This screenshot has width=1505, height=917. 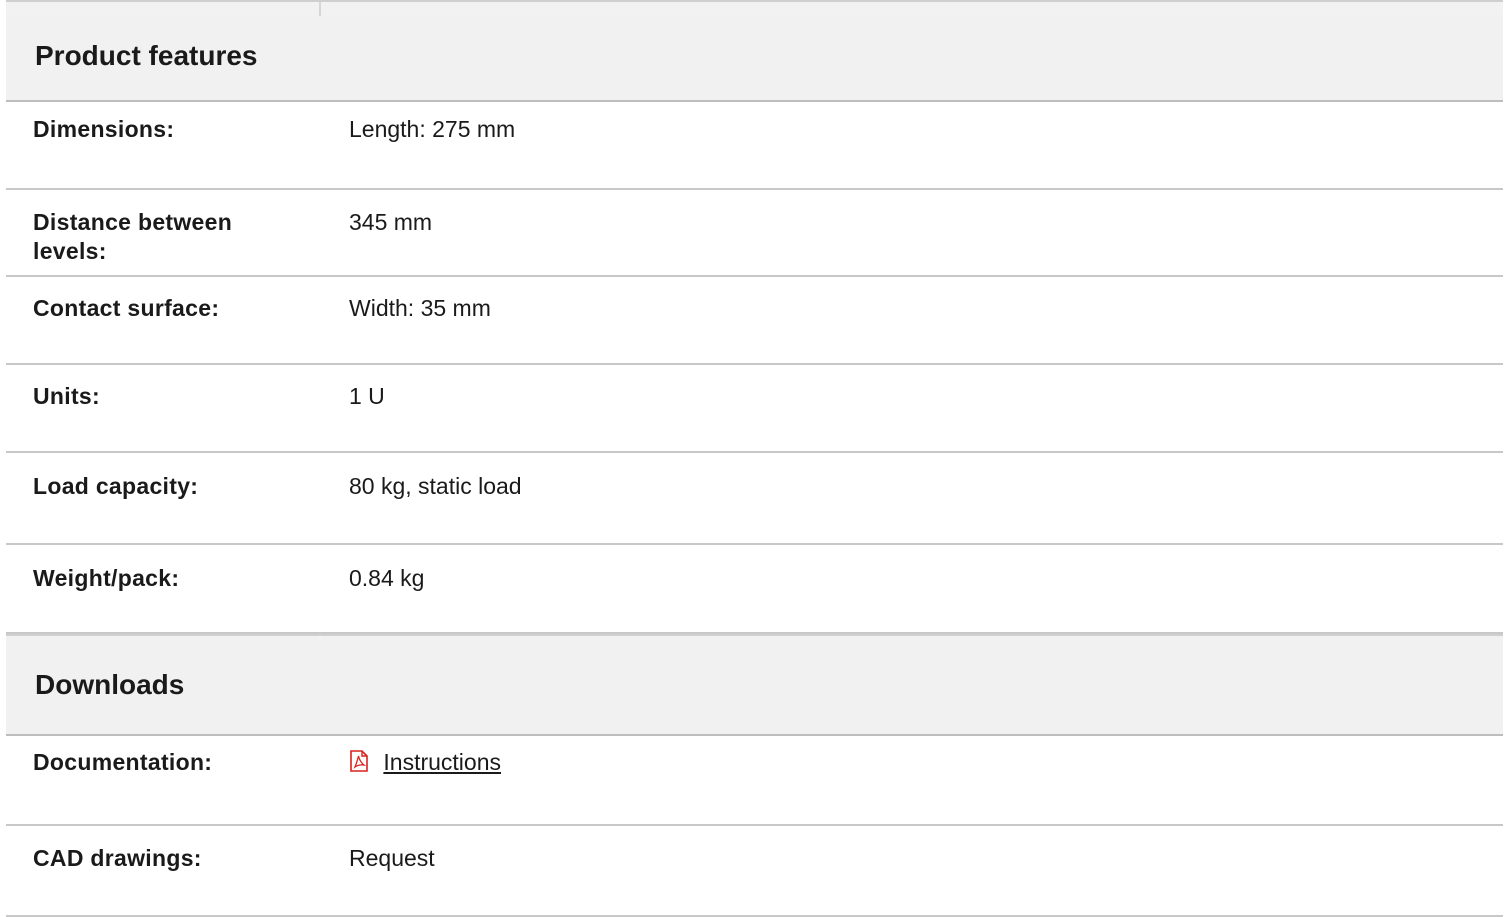 What do you see at coordinates (133, 236) in the screenshot?
I see `feature-label-text: Distance between levels:` at bounding box center [133, 236].